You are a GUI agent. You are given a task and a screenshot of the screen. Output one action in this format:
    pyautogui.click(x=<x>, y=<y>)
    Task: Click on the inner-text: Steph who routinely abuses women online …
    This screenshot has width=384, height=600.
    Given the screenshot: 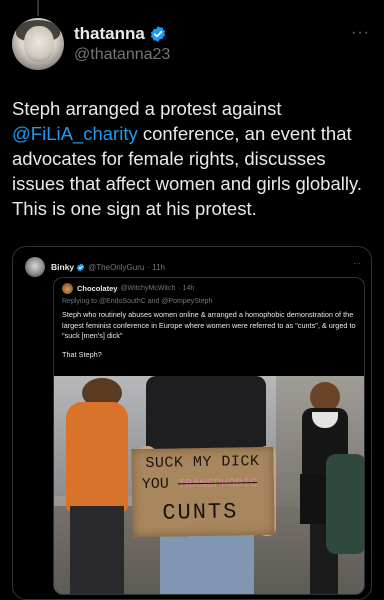 What is the action you would take?
    pyautogui.click(x=209, y=325)
    